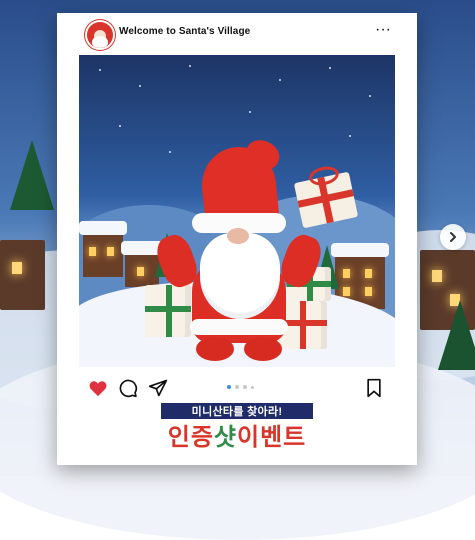 The height and width of the screenshot is (540, 475). What do you see at coordinates (158, 388) in the screenshot?
I see `paper-plane-icon` at bounding box center [158, 388].